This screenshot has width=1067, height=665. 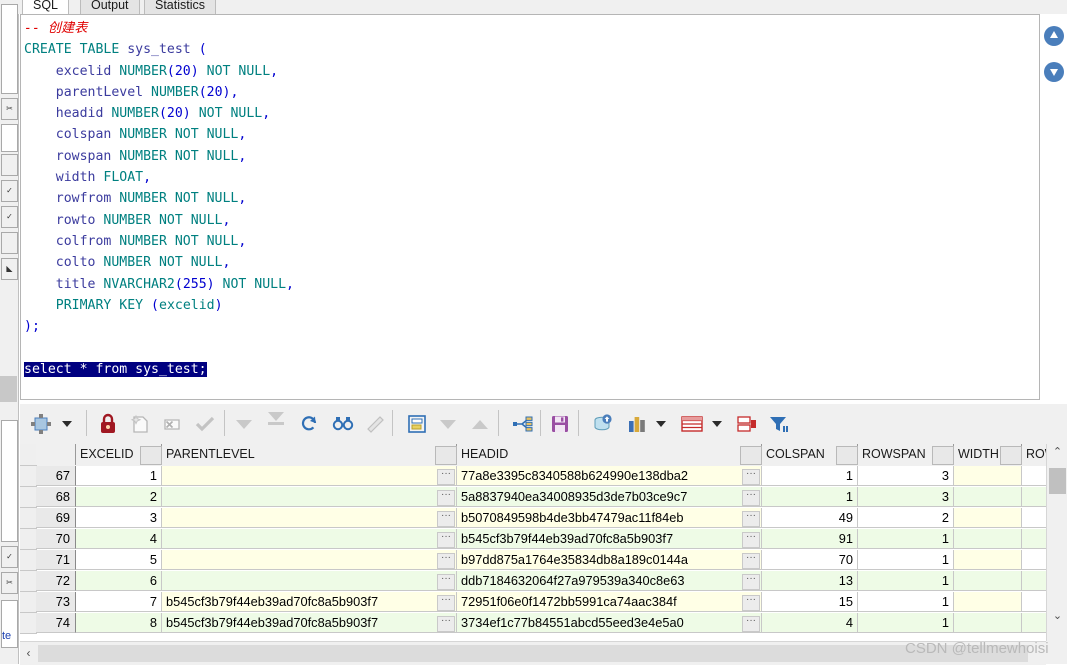 I want to click on lock-icon, so click(x=108, y=424).